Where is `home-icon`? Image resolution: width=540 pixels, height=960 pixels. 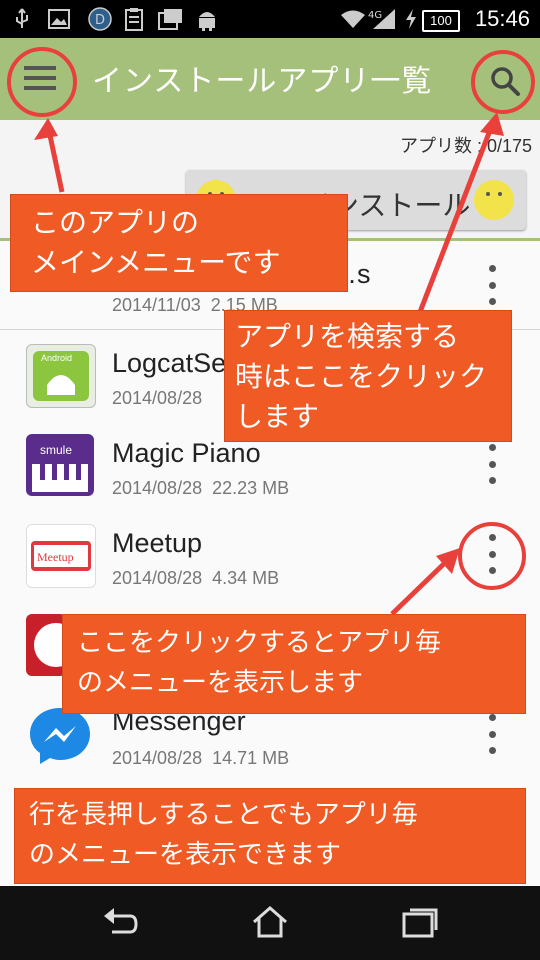 home-icon is located at coordinates (270, 922).